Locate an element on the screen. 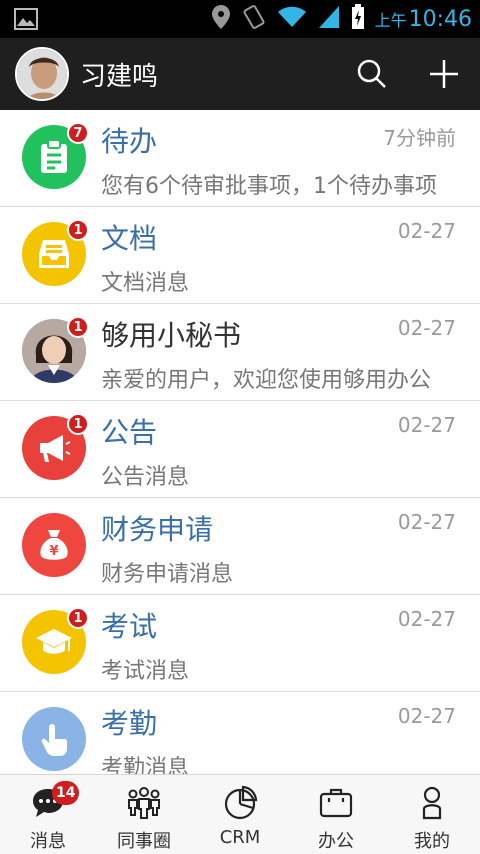 This screenshot has width=480, height=854. tab-badge: 14 is located at coordinates (66, 793).